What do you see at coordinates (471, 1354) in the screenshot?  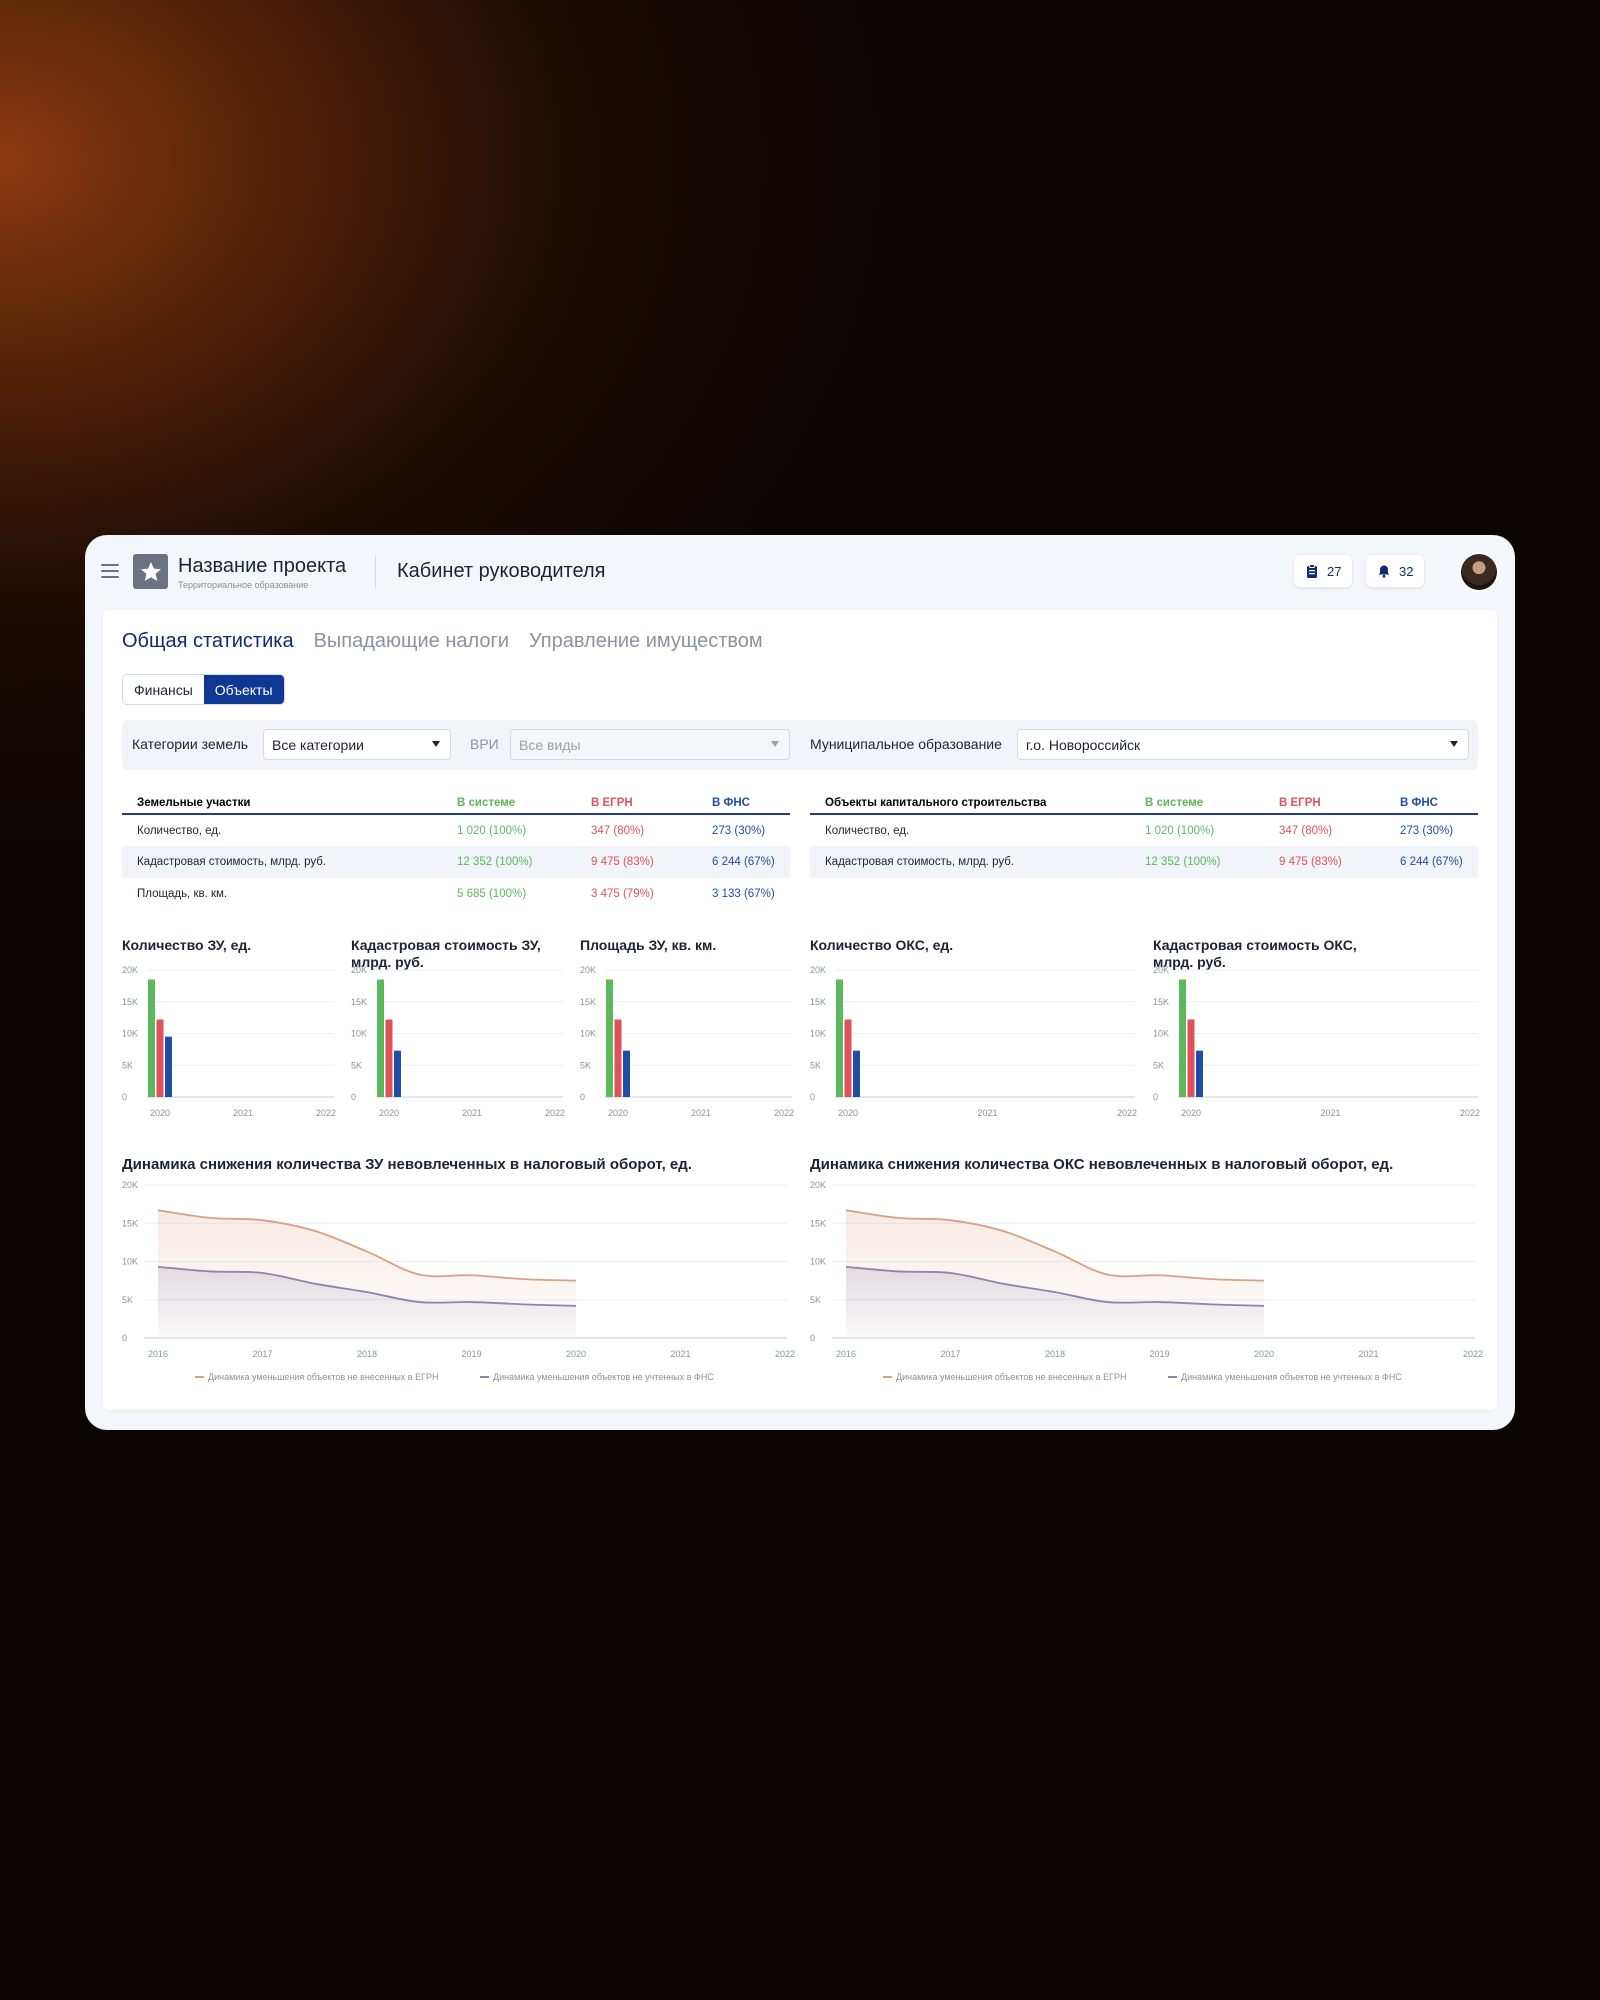 I see `x-tick-label: 2019` at bounding box center [471, 1354].